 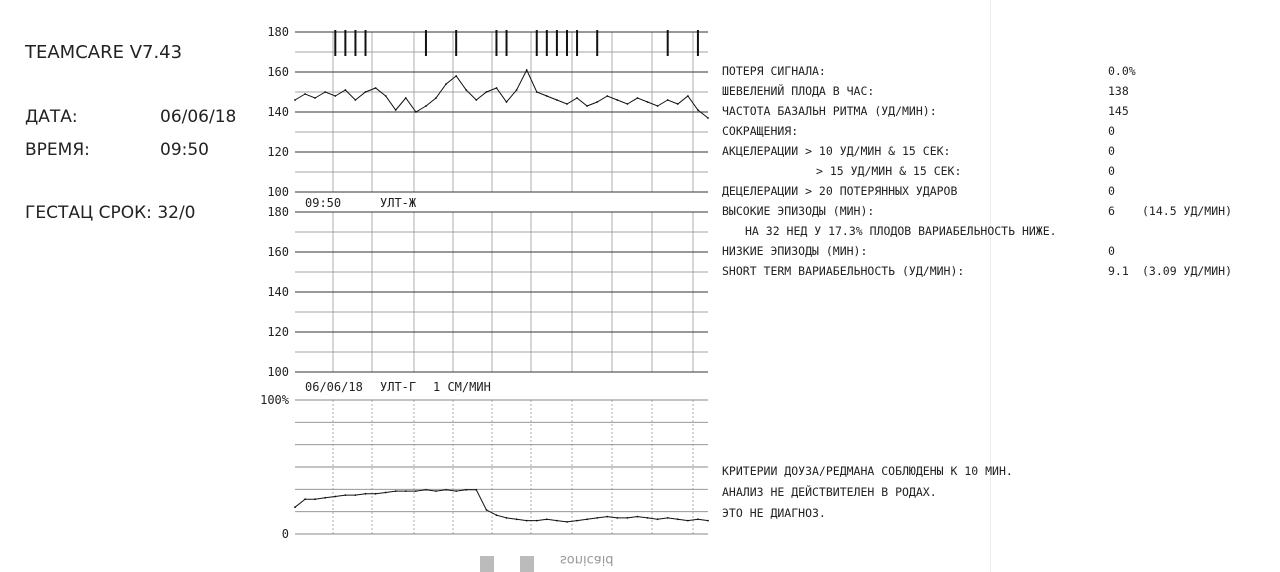 I want to click on bottom-ytick-label: 160, so click(x=278, y=252).